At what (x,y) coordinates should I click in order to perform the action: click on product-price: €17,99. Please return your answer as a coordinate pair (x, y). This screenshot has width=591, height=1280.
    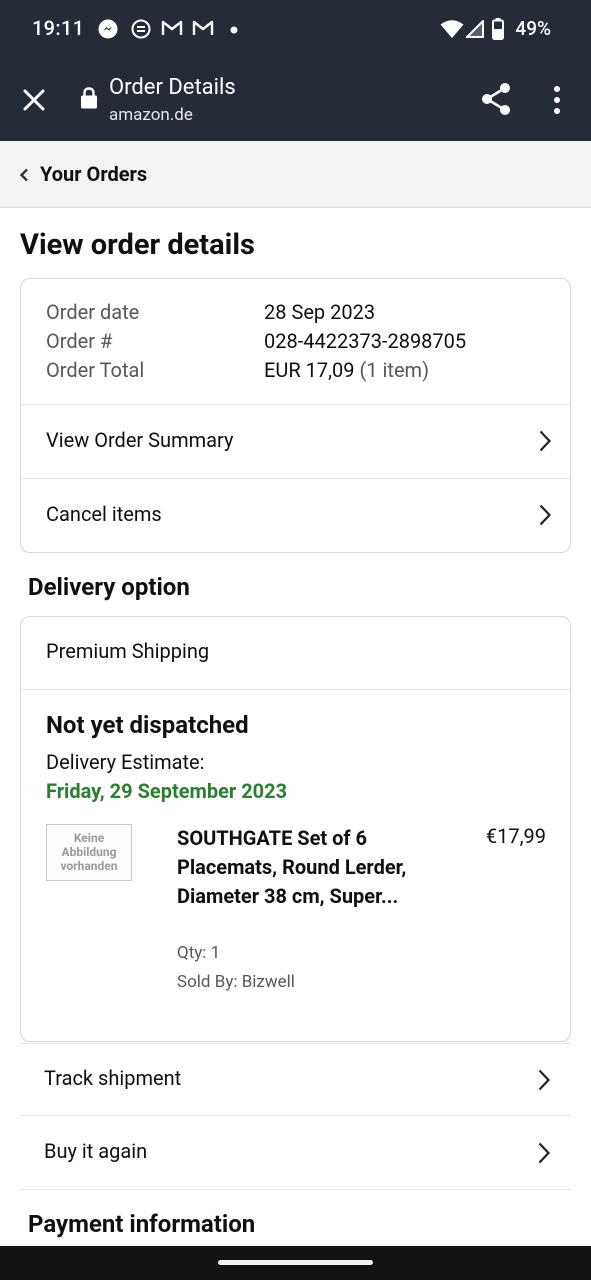
    Looking at the image, I should click on (515, 836).